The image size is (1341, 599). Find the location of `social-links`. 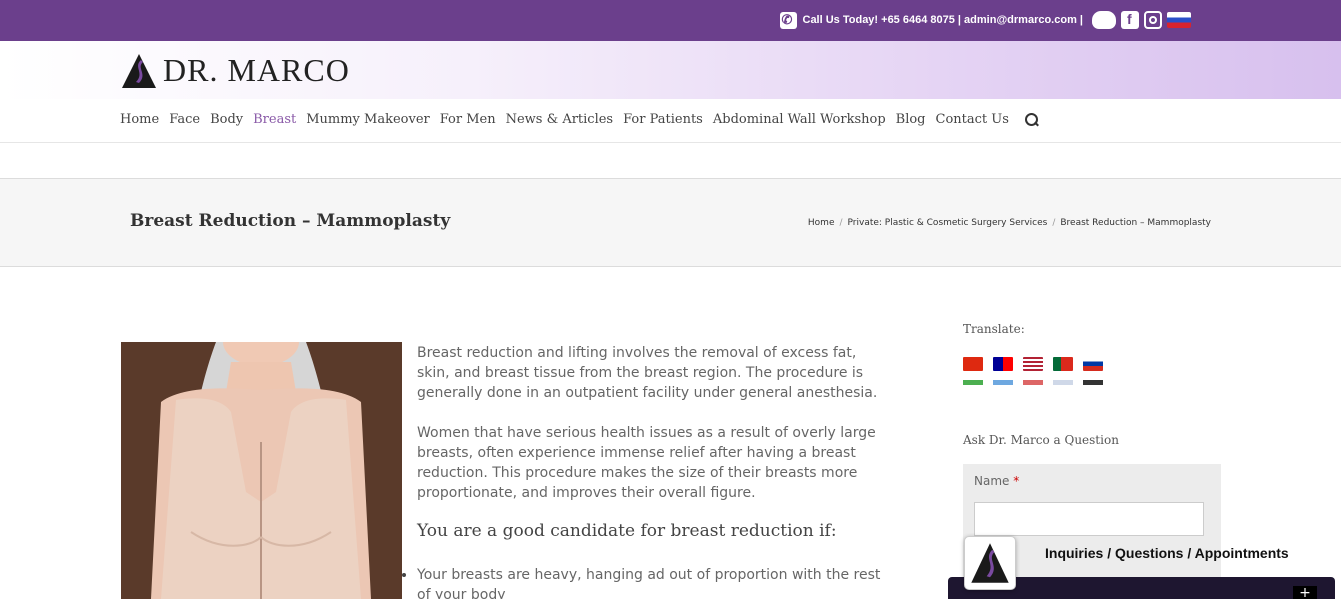

social-links is located at coordinates (1141, 20).